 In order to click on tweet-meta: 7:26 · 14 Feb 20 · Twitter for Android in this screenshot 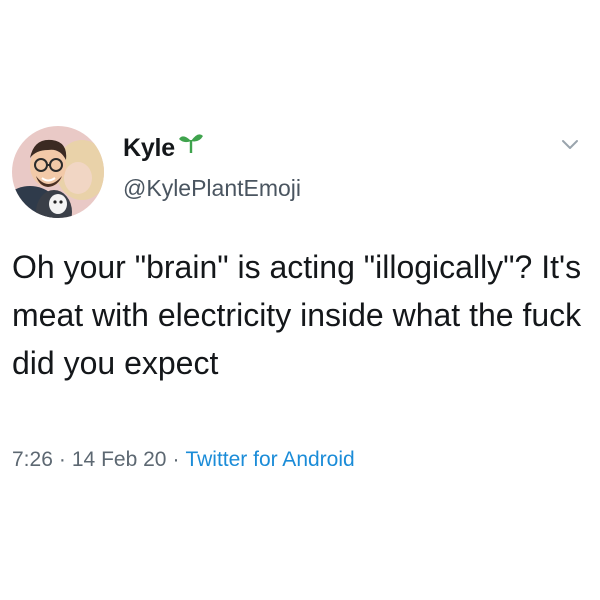, I will do `click(183, 460)`.